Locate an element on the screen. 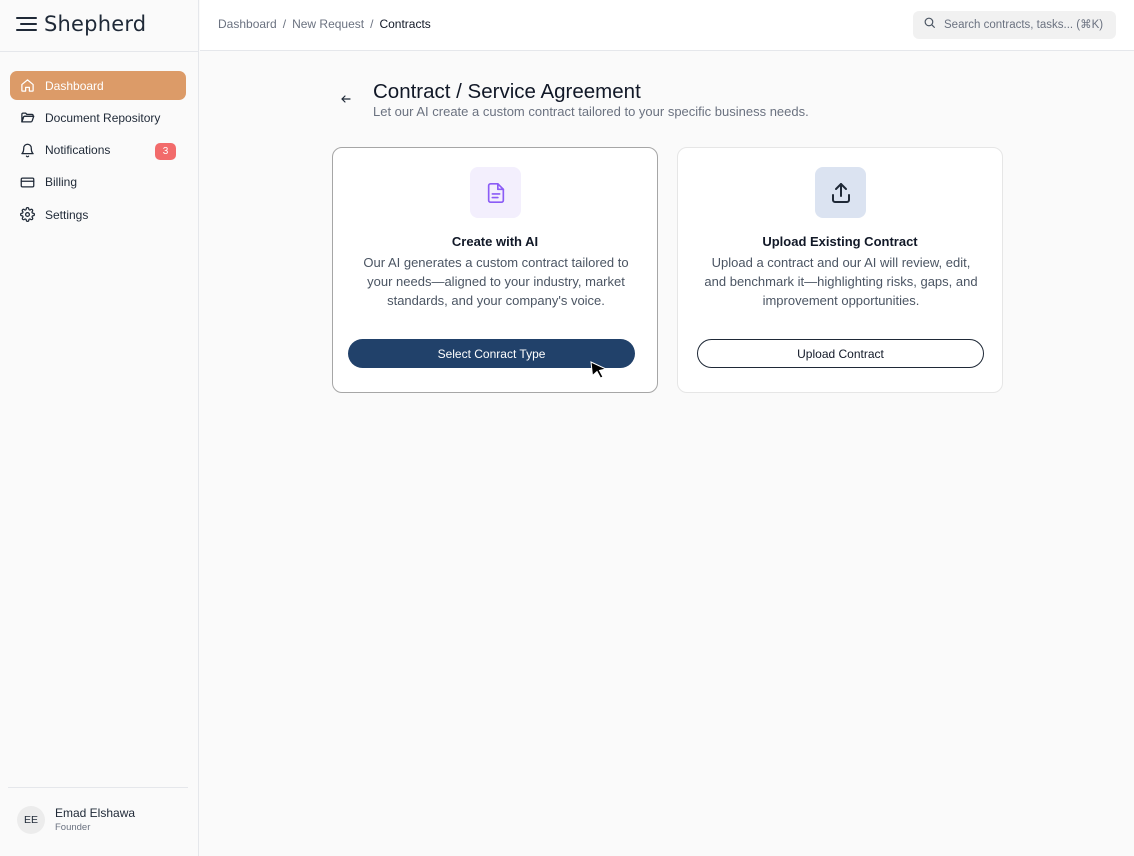 Image resolution: width=1134 pixels, height=856 pixels. app-name: Shepherd is located at coordinates (95, 24).